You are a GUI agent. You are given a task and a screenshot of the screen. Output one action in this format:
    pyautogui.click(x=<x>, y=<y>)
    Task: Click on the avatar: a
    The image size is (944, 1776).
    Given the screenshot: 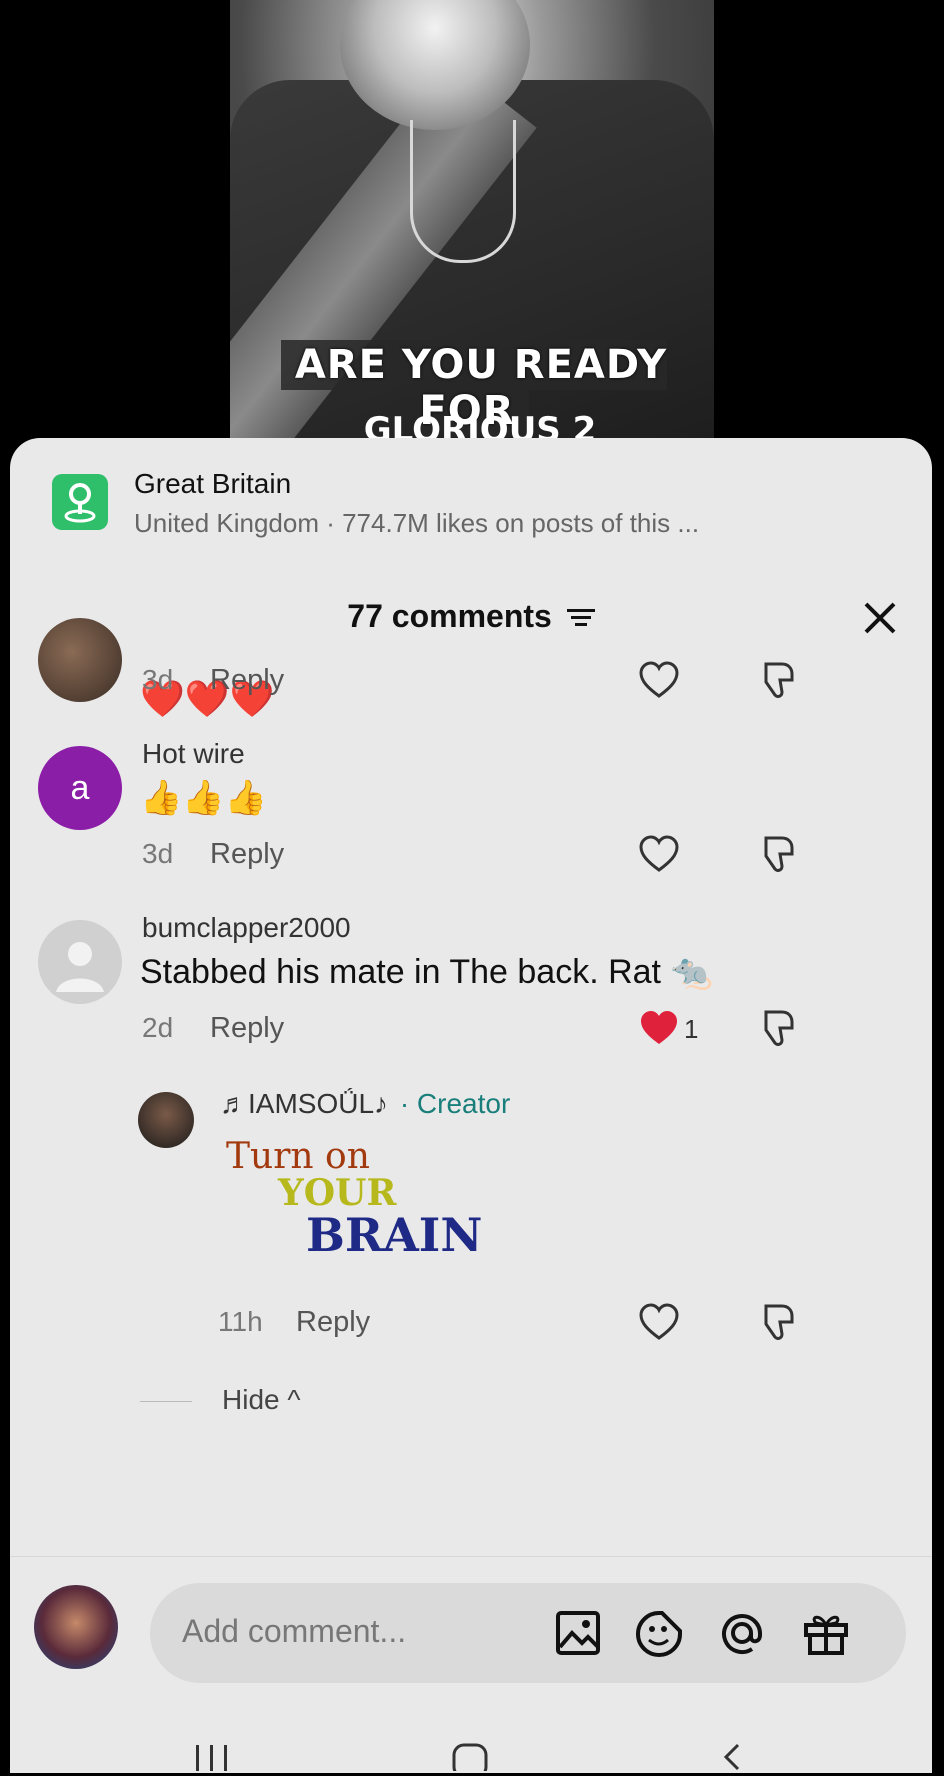 What is the action you would take?
    pyautogui.click(x=80, y=788)
    